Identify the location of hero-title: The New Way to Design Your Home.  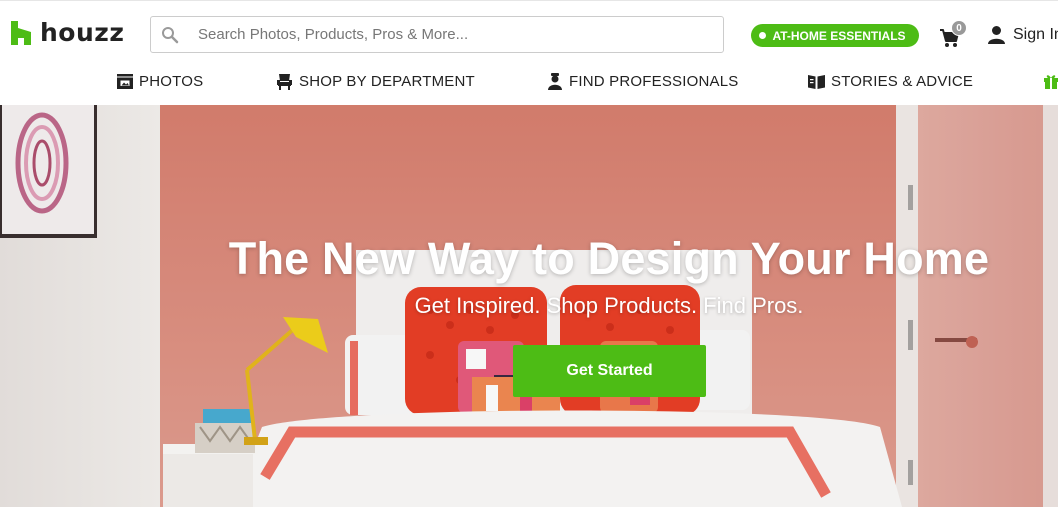
(609, 258).